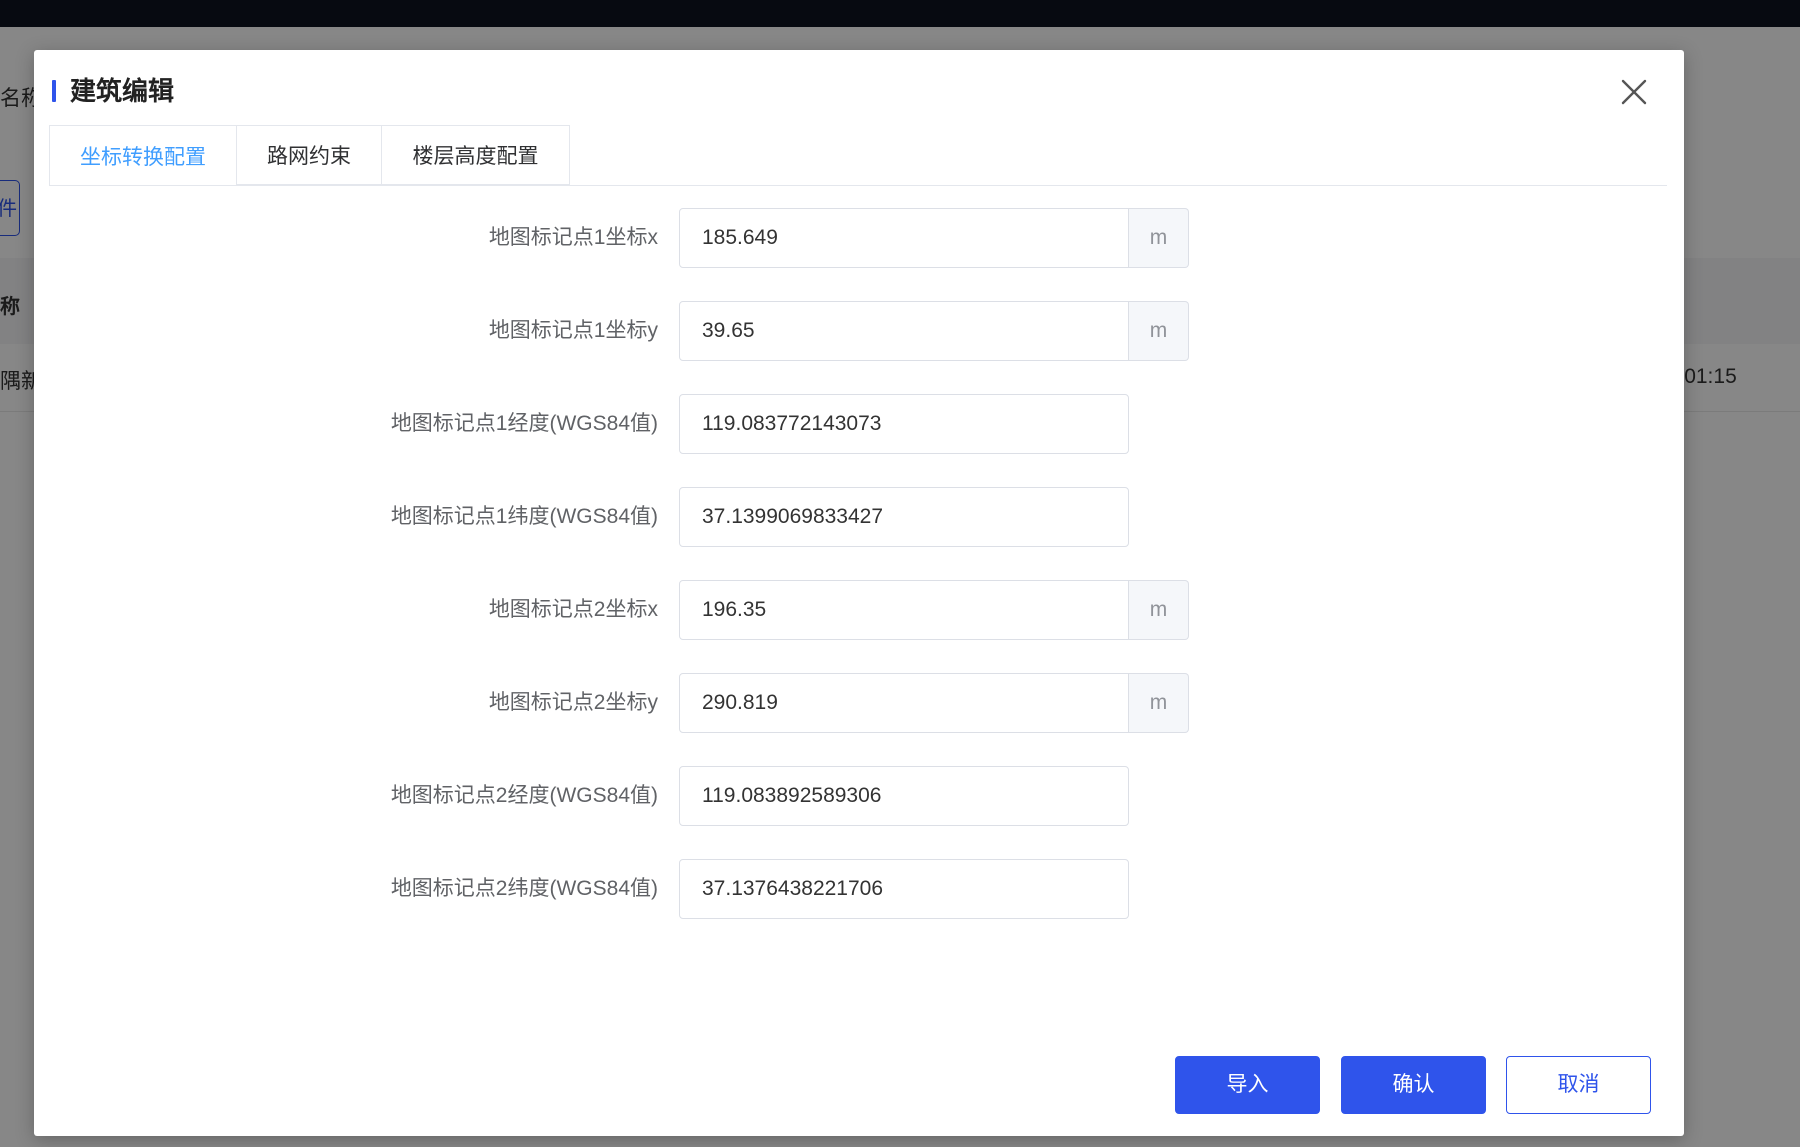 Image resolution: width=1800 pixels, height=1147 pixels. I want to click on form-row-marker1-longitude: 地图标记点1经度(WGS84值), so click(859, 424).